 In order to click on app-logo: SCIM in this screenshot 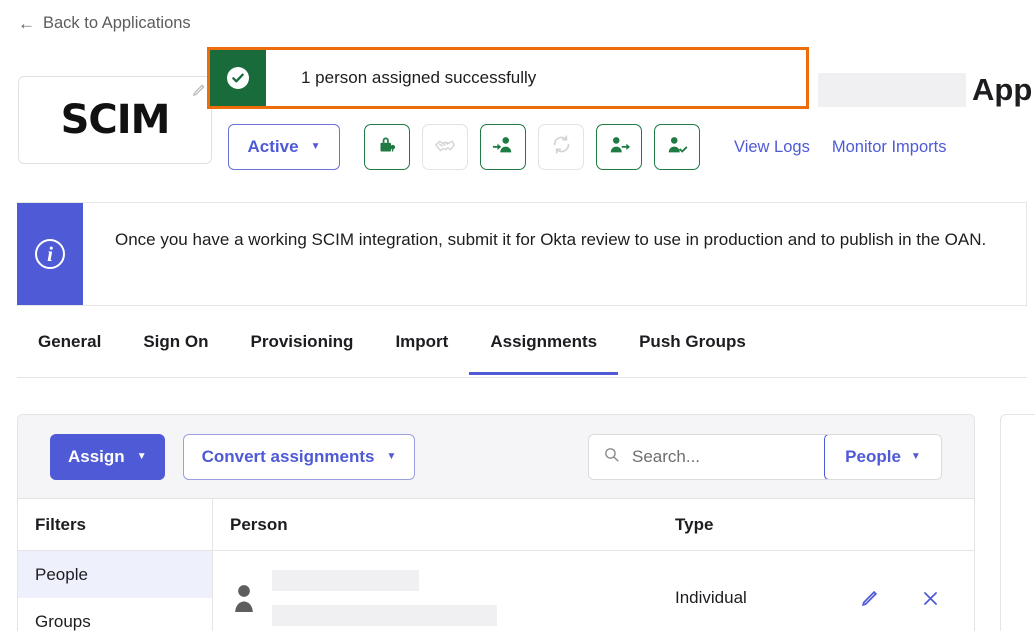, I will do `click(115, 120)`.